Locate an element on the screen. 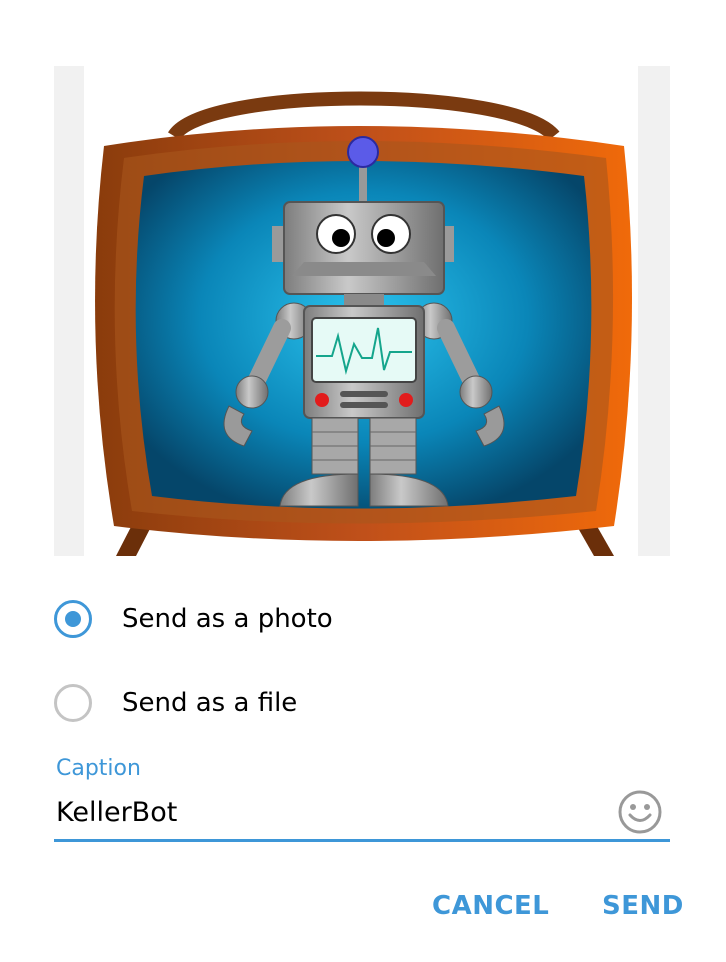 This screenshot has height=962, width=726. send-as-file-label: Send as a file is located at coordinates (210, 703).